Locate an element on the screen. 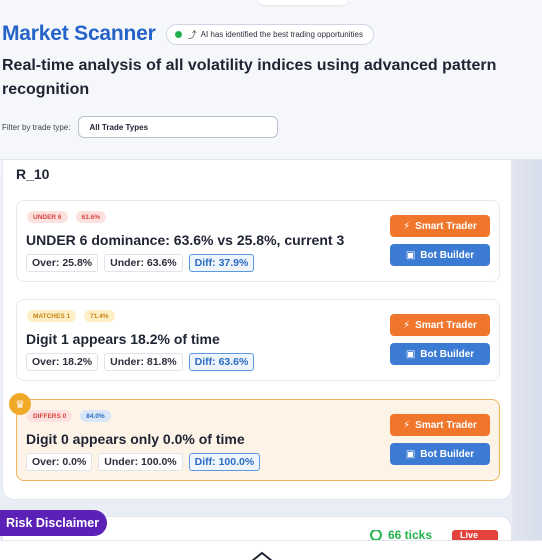 This screenshot has height=560, width=542. crown-icon: ♛ is located at coordinates (20, 404).